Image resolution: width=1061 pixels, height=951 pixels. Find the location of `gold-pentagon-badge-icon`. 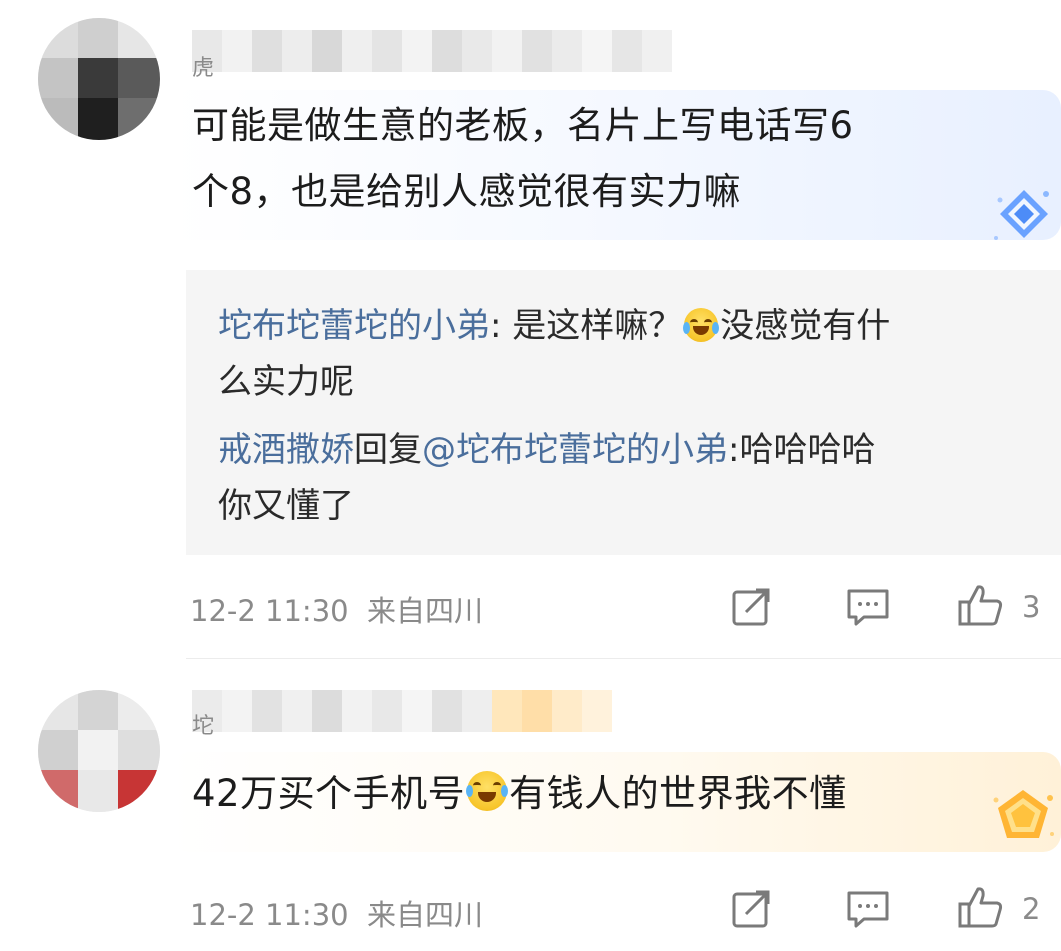

gold-pentagon-badge-icon is located at coordinates (1023, 814).